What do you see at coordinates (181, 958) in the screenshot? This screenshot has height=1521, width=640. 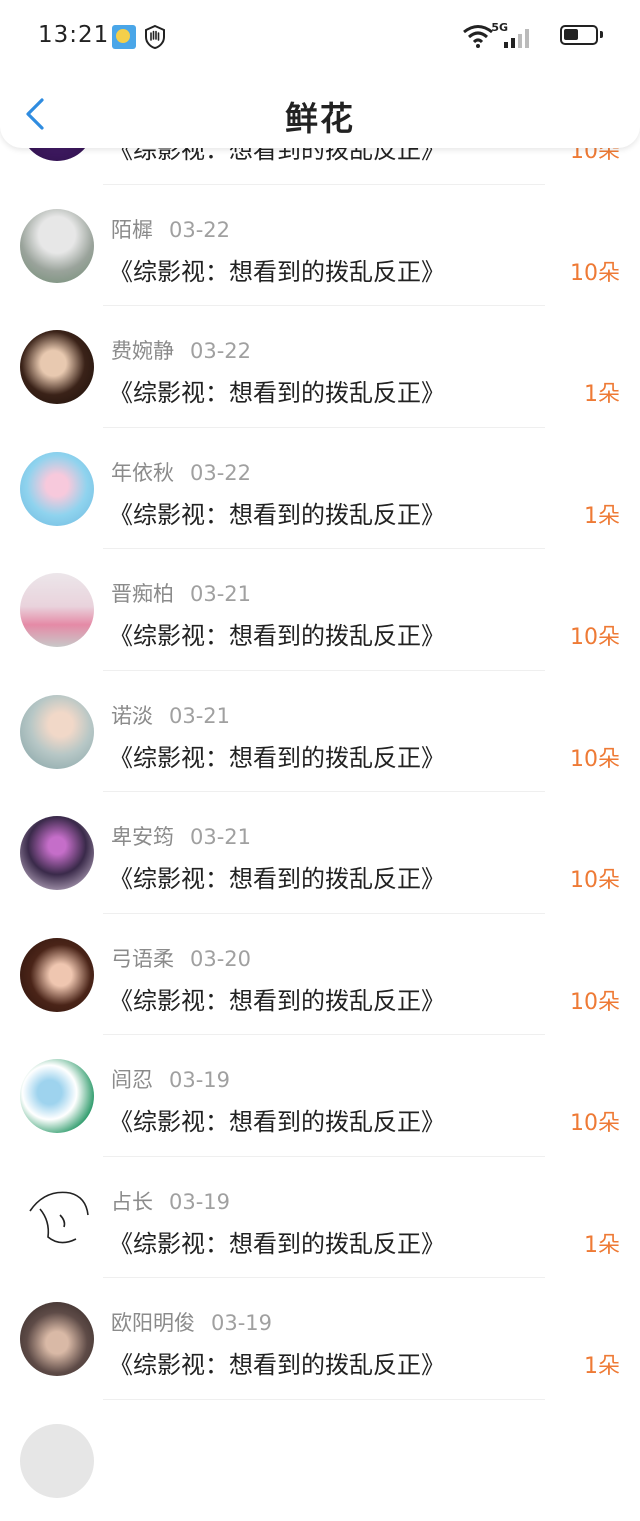 I see `user-name: 弓语柔03-20` at bounding box center [181, 958].